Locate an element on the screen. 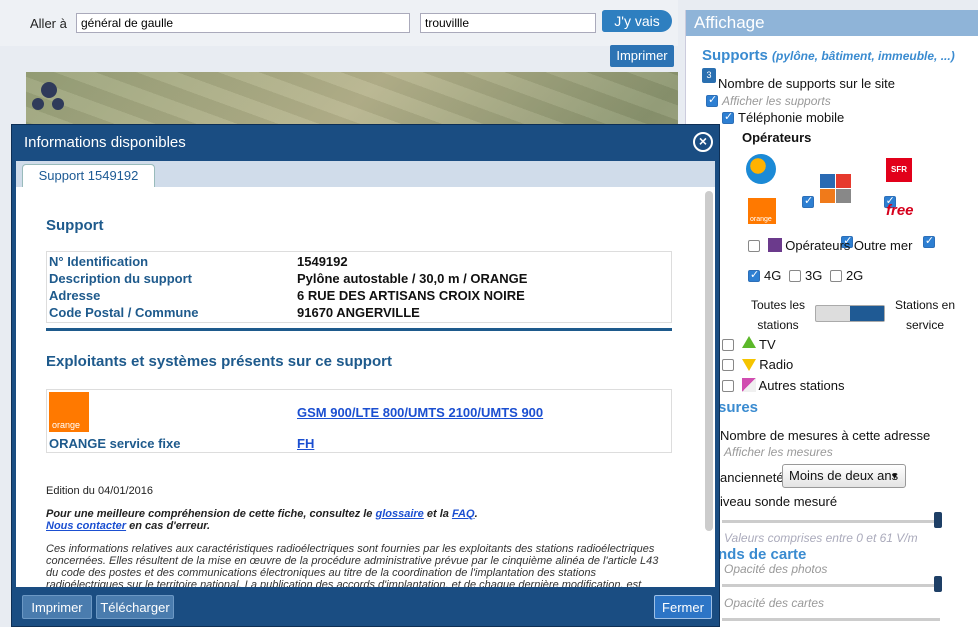 Image resolution: width=978 pixels, height=627 pixels. section-divider is located at coordinates (359, 329).